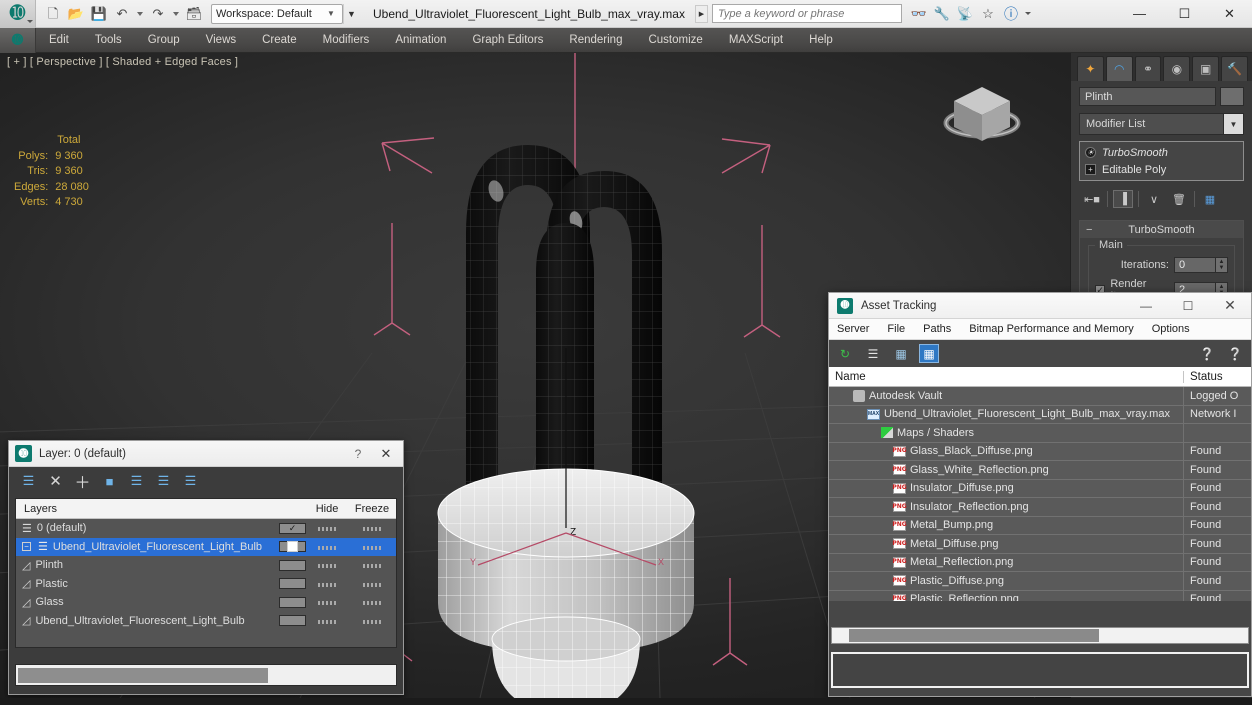 This screenshot has width=1252, height=705. What do you see at coordinates (1161, 169) in the screenshot?
I see `stack-item-editable-poly: + Editable Poly` at bounding box center [1161, 169].